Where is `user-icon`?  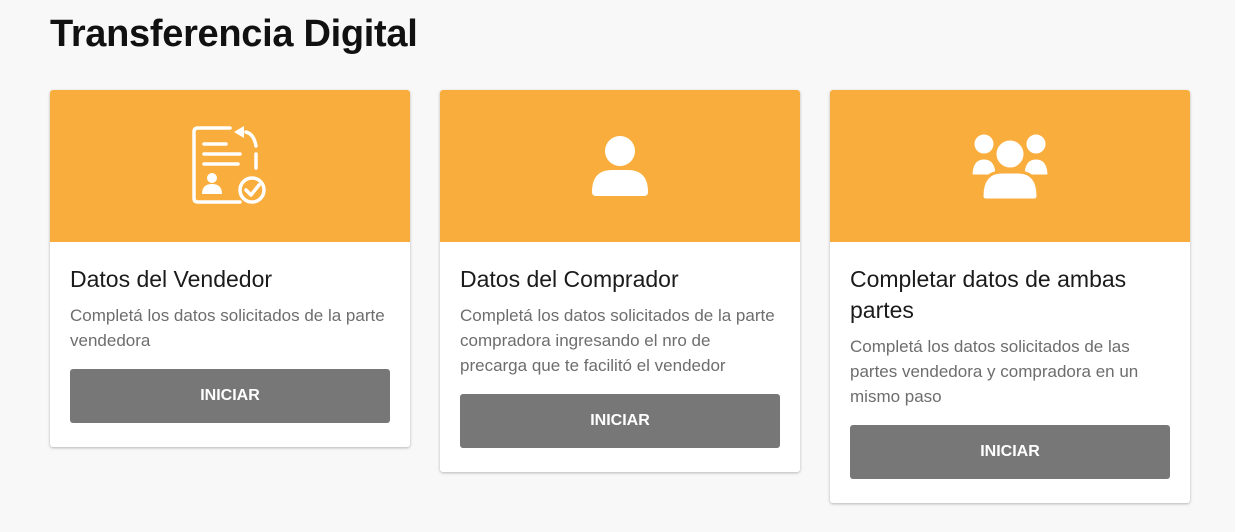 user-icon is located at coordinates (620, 166).